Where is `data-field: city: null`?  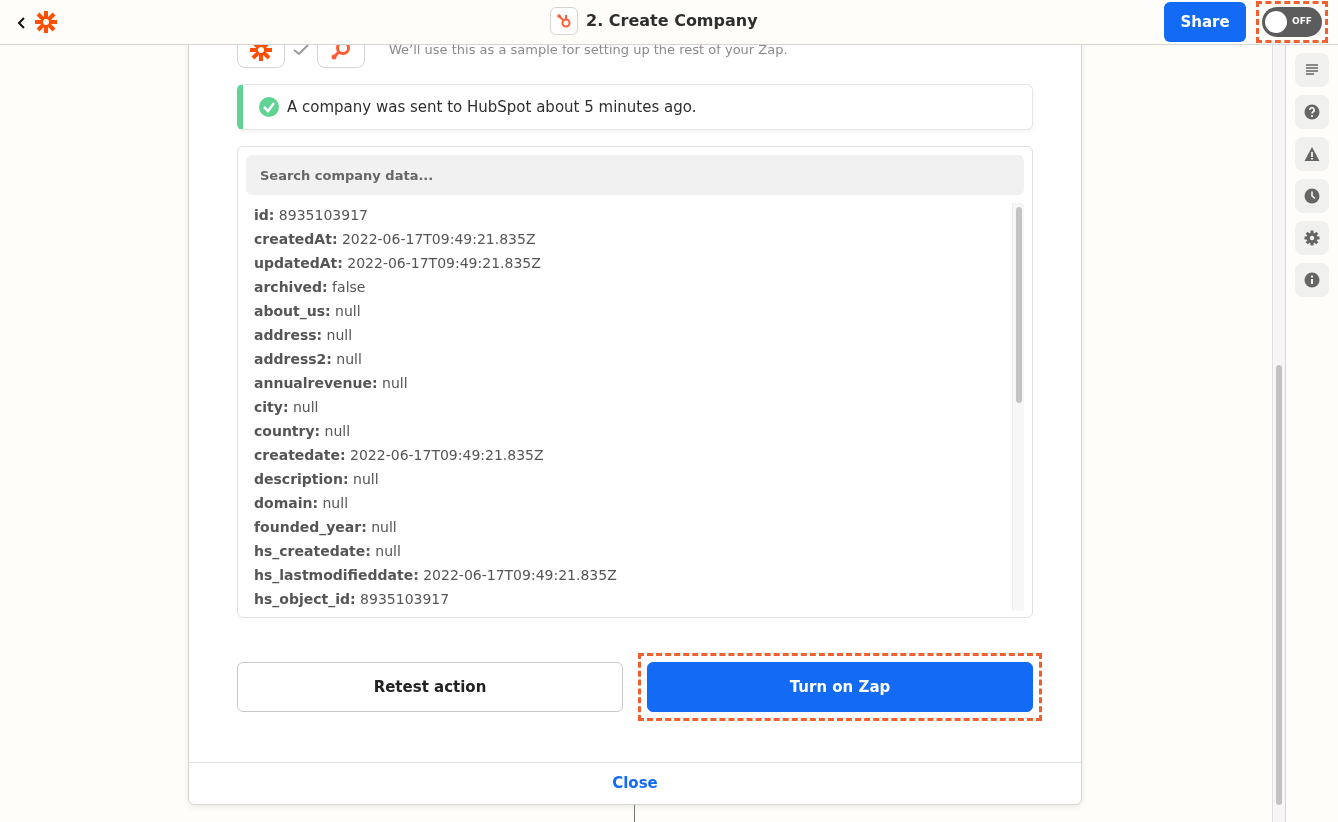
data-field: city: null is located at coordinates (629, 407).